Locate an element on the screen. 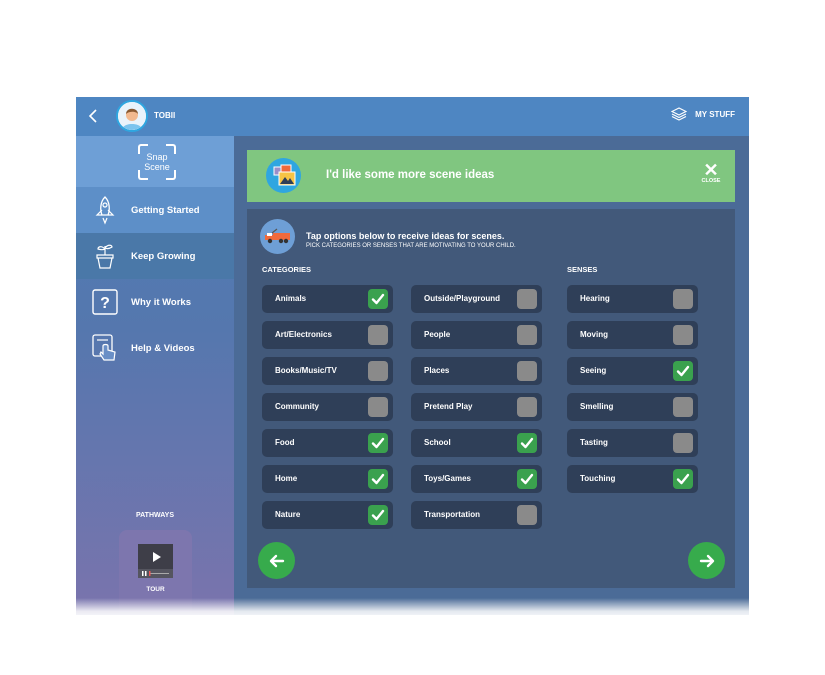  scene-ideas-banner: I'd like some more scene ideas ✕ CLOSE is located at coordinates (491, 176).